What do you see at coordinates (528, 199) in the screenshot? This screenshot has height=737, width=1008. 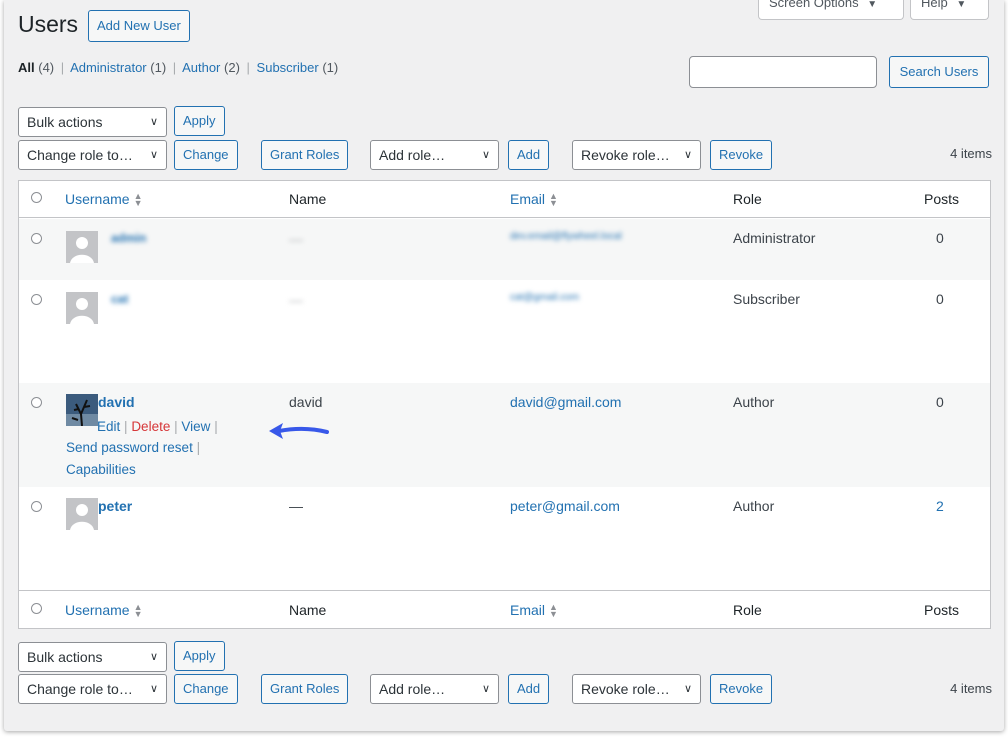 I see `column-email-label: Email` at bounding box center [528, 199].